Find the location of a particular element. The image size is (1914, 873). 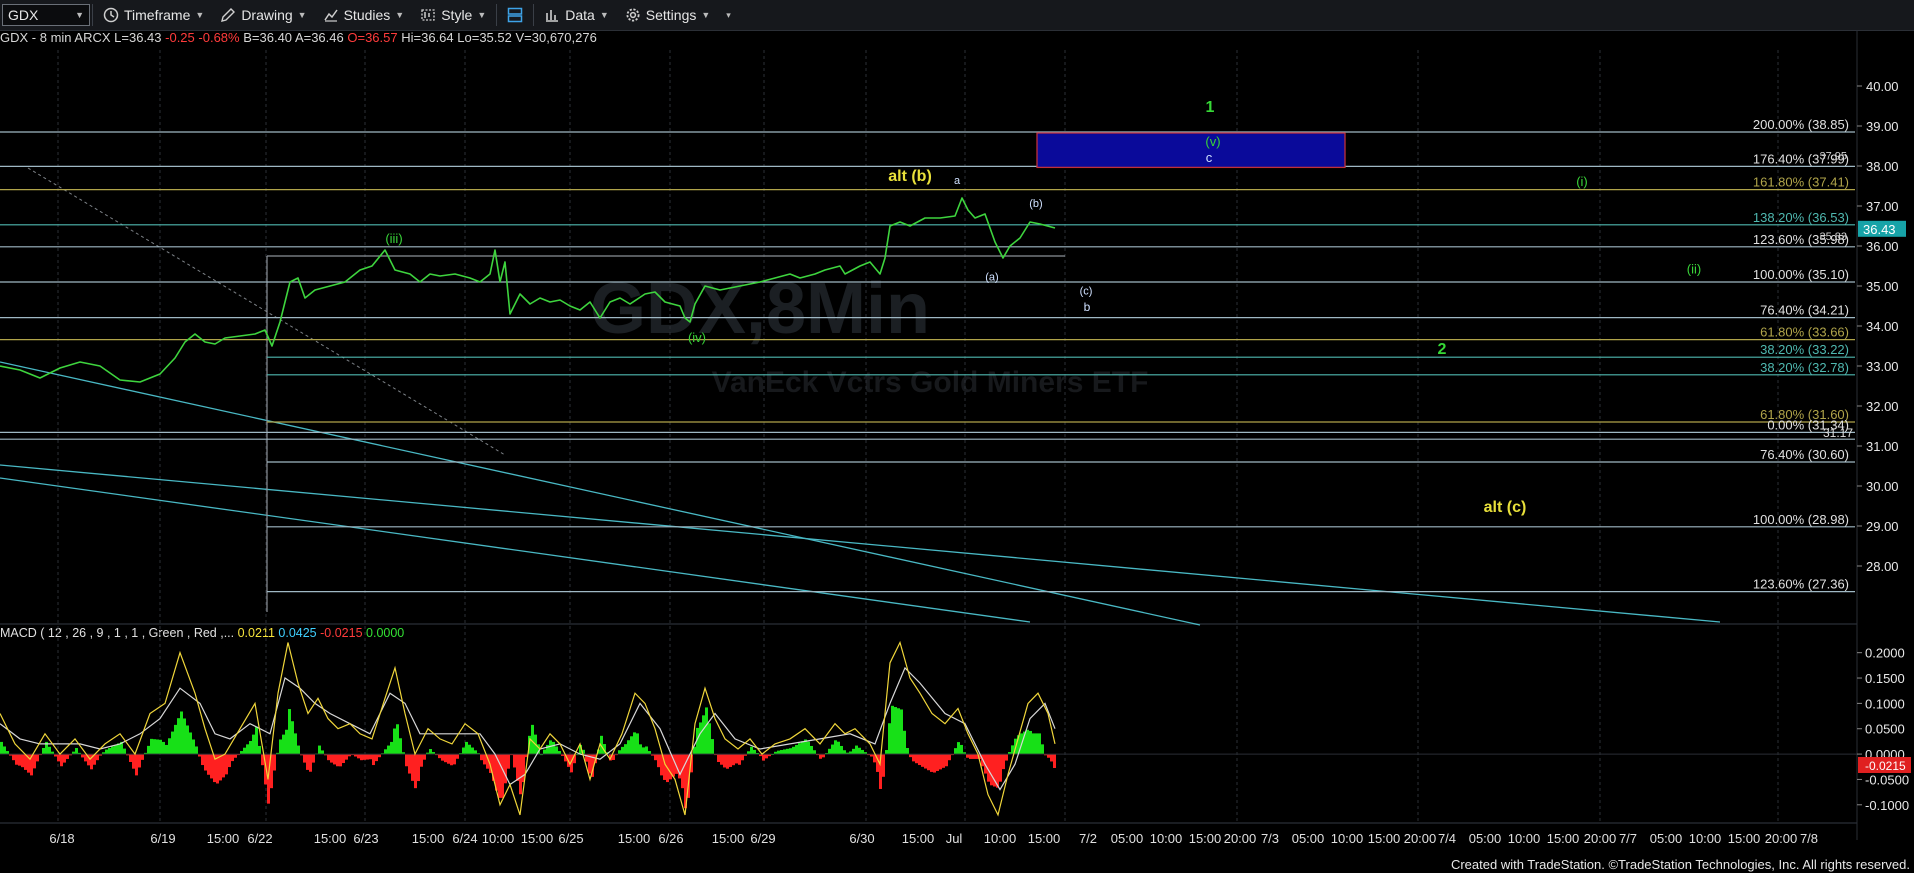

x-tick-label: 6/19 is located at coordinates (162, 838).